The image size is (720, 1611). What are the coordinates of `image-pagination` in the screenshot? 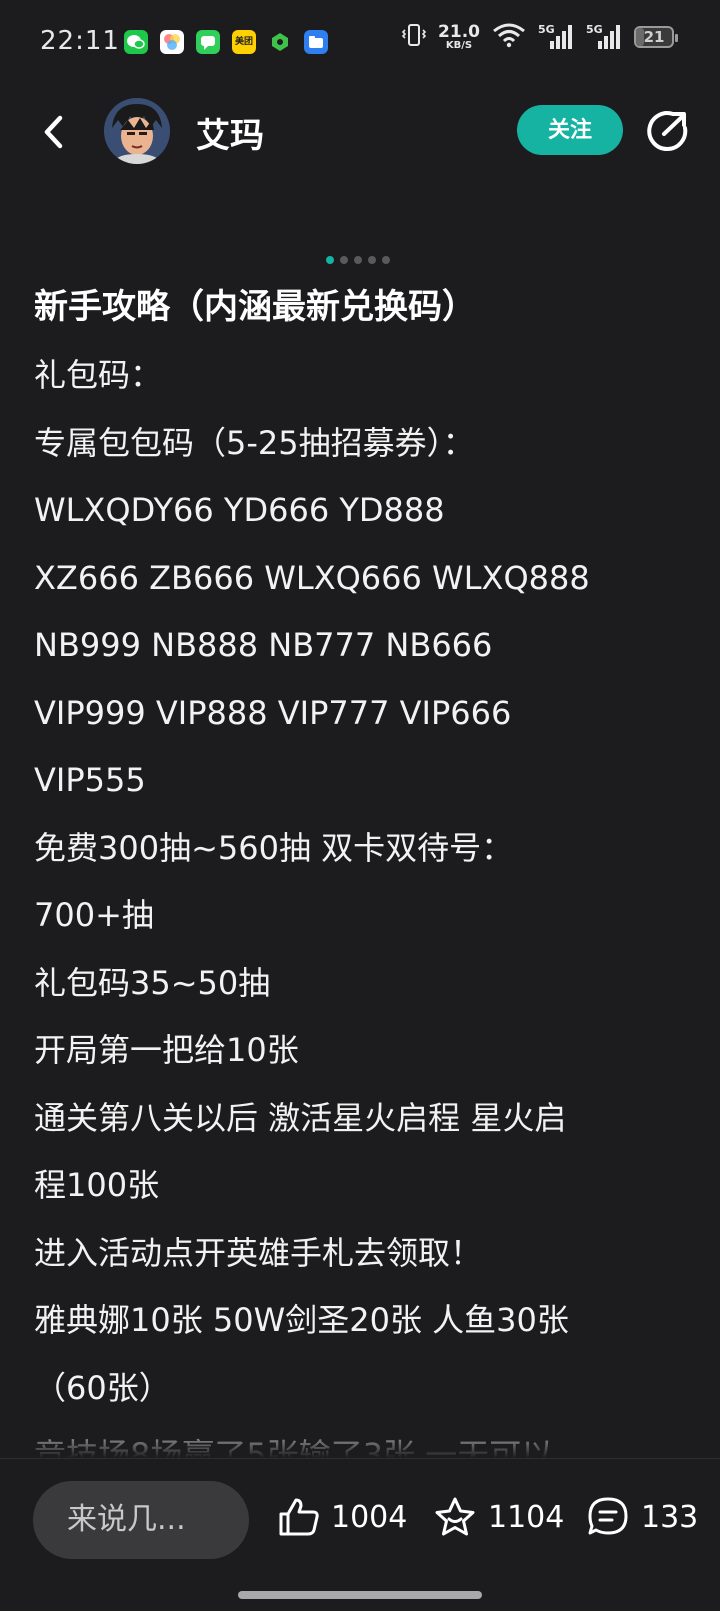 It's located at (358, 260).